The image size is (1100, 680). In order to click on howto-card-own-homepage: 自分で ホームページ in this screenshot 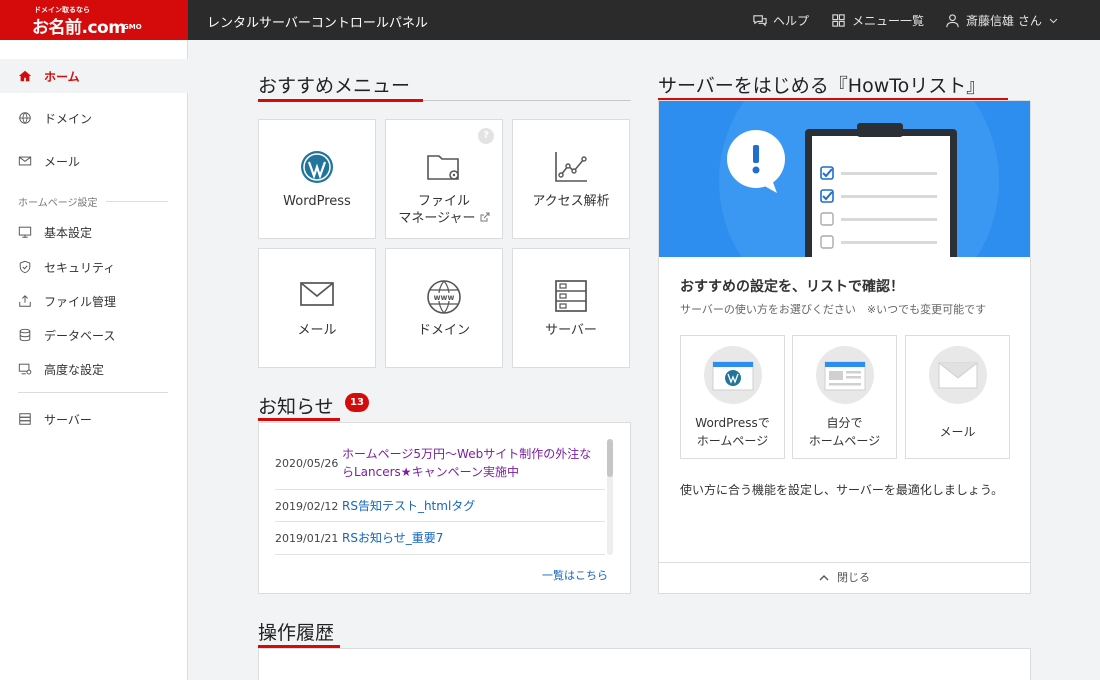, I will do `click(844, 397)`.